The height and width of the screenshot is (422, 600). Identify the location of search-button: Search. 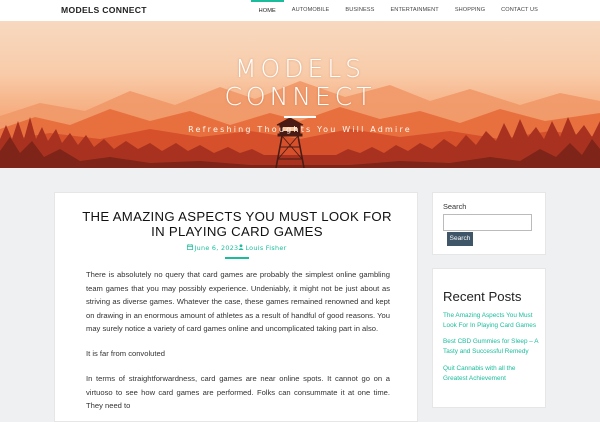
(460, 239).